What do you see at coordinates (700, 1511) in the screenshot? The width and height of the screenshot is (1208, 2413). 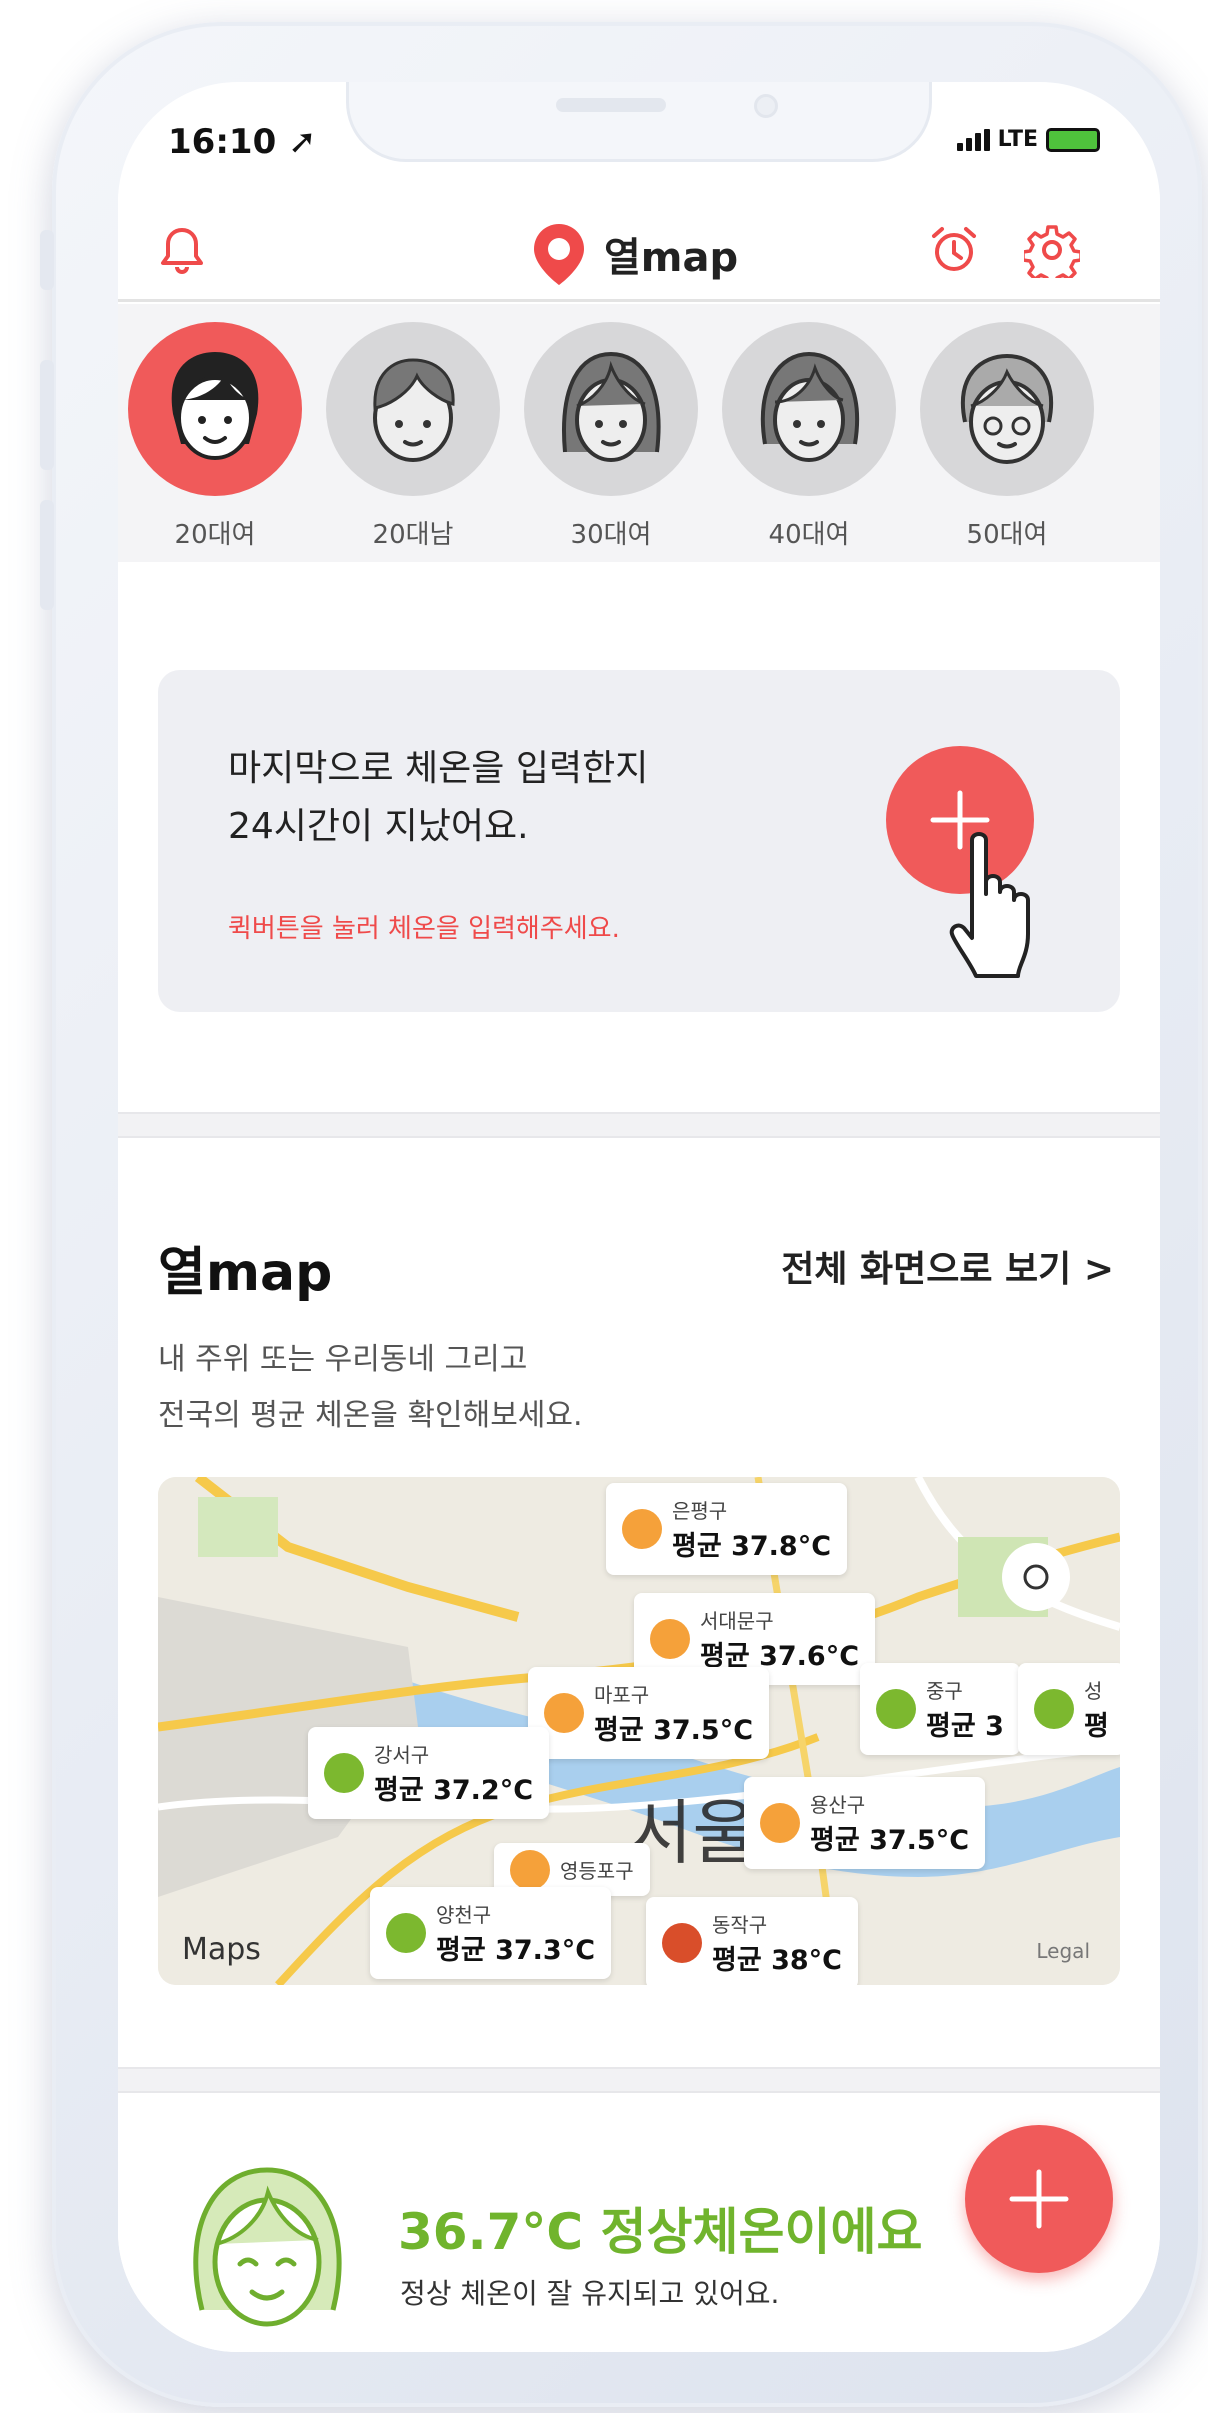 I see `district-name: 은평구` at bounding box center [700, 1511].